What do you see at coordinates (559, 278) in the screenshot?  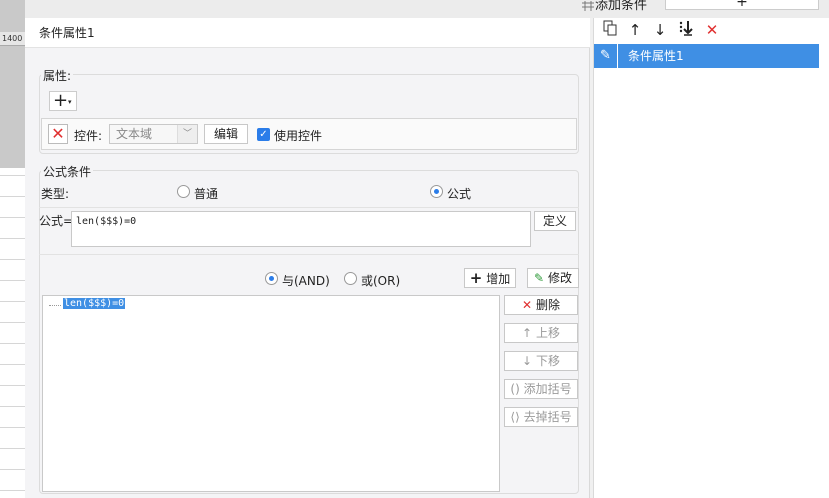 I see `modify-button-label: 修改` at bounding box center [559, 278].